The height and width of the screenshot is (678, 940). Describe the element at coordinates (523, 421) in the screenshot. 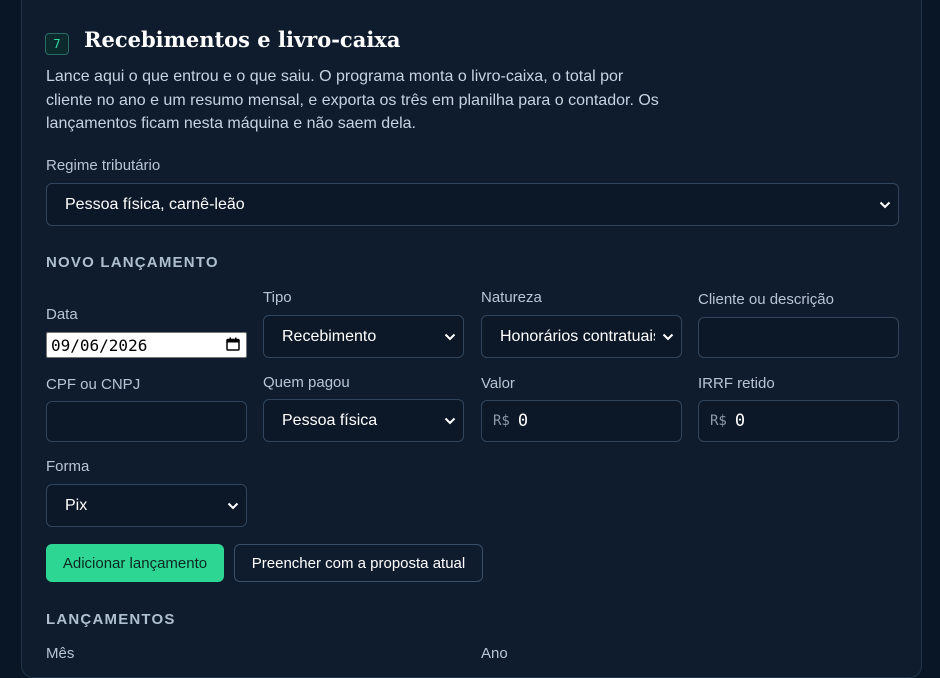

I see `amount-value: 0` at that location.